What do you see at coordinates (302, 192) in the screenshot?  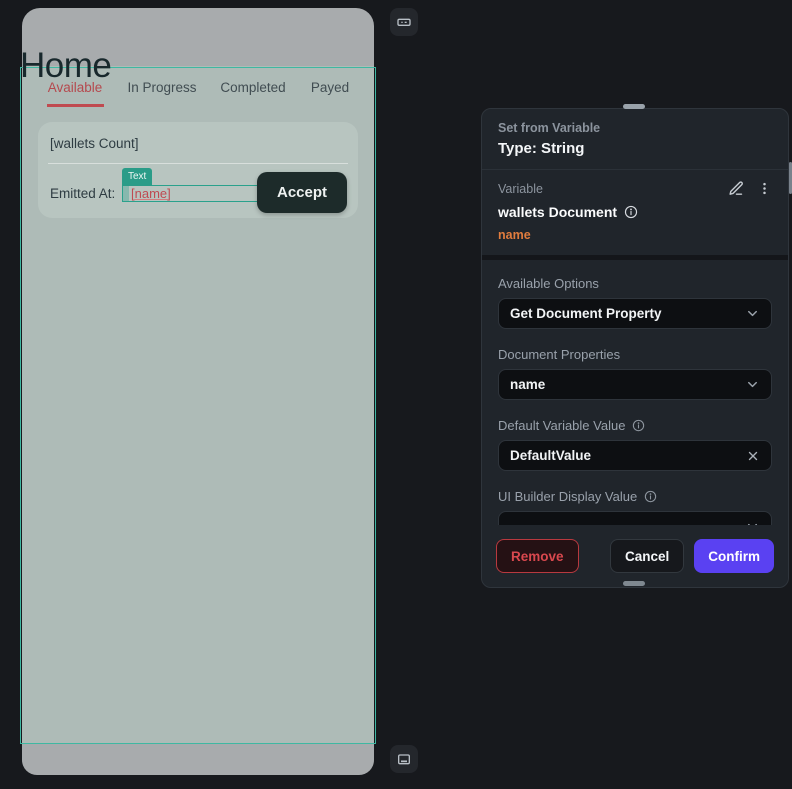 I see `accept-button: Accept` at bounding box center [302, 192].